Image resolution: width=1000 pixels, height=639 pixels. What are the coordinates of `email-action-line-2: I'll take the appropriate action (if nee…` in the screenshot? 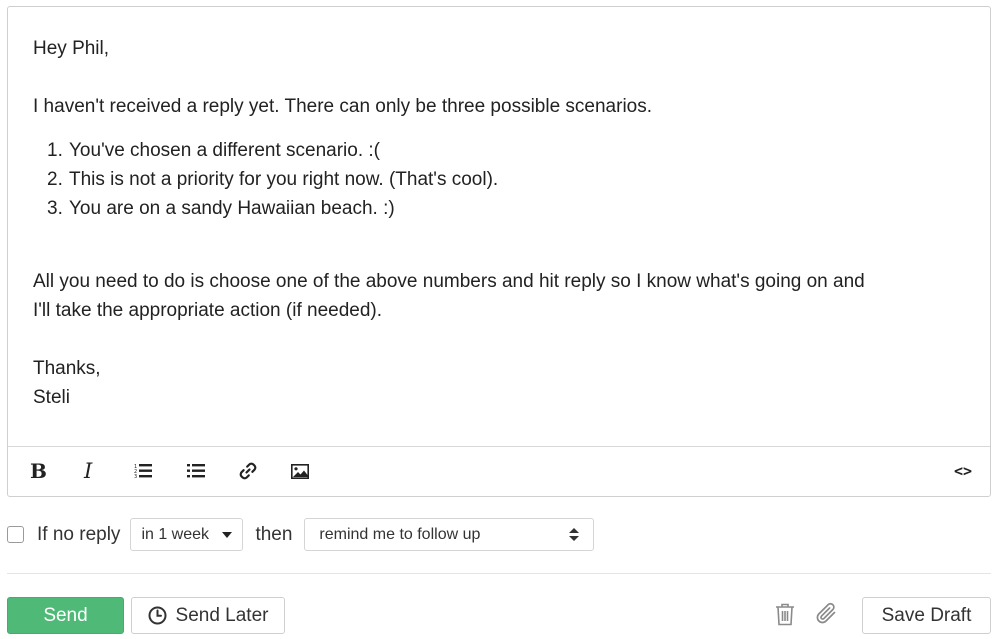 It's located at (208, 310).